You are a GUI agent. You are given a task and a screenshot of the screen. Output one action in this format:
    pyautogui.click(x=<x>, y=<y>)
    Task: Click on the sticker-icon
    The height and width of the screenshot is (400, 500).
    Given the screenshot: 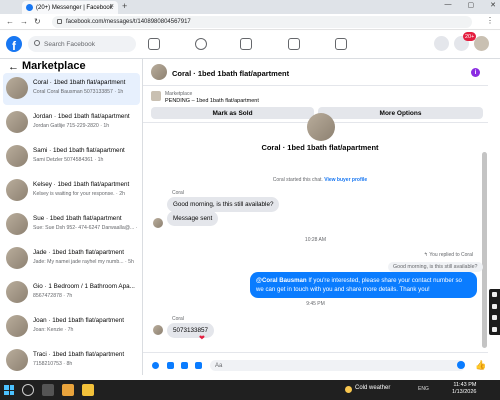 What is the action you would take?
    pyautogui.click(x=184, y=365)
    